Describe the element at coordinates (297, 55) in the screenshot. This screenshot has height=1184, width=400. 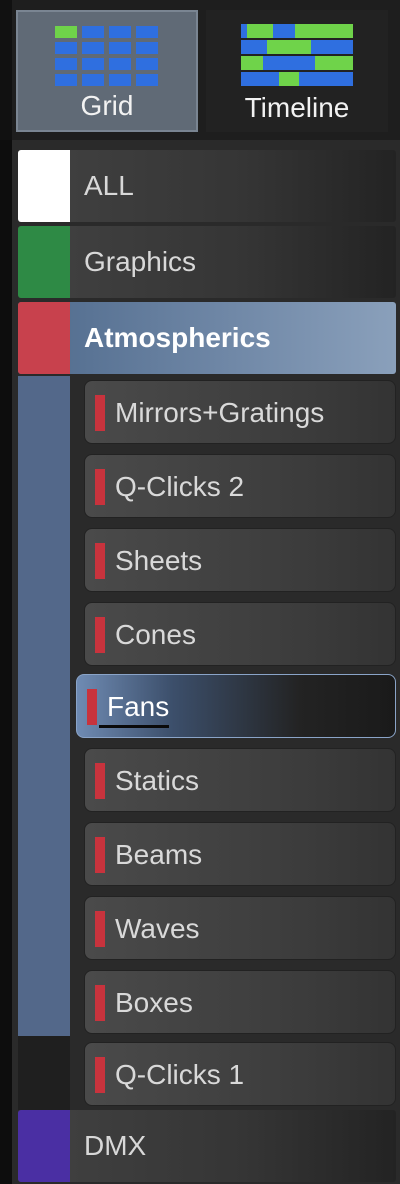
I see `timeline-view-icon` at that location.